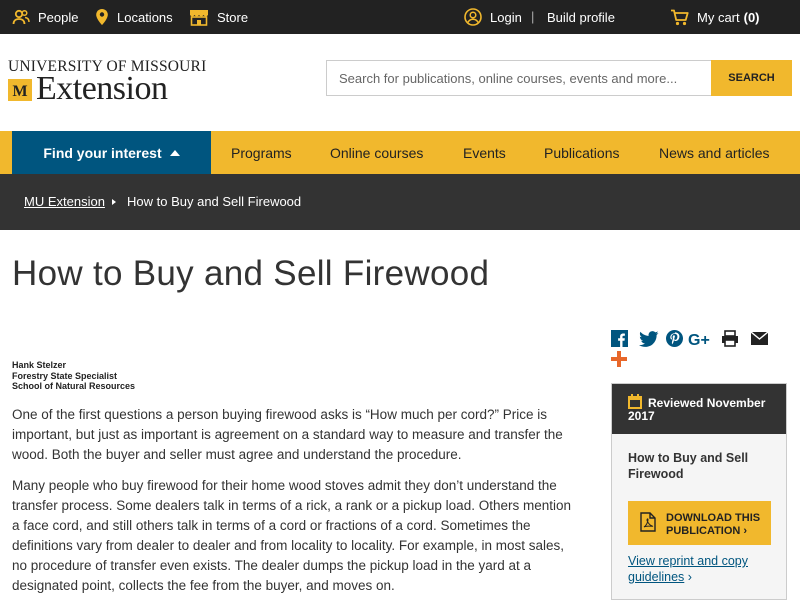 This screenshot has width=800, height=600. I want to click on store-link: Store, so click(218, 17).